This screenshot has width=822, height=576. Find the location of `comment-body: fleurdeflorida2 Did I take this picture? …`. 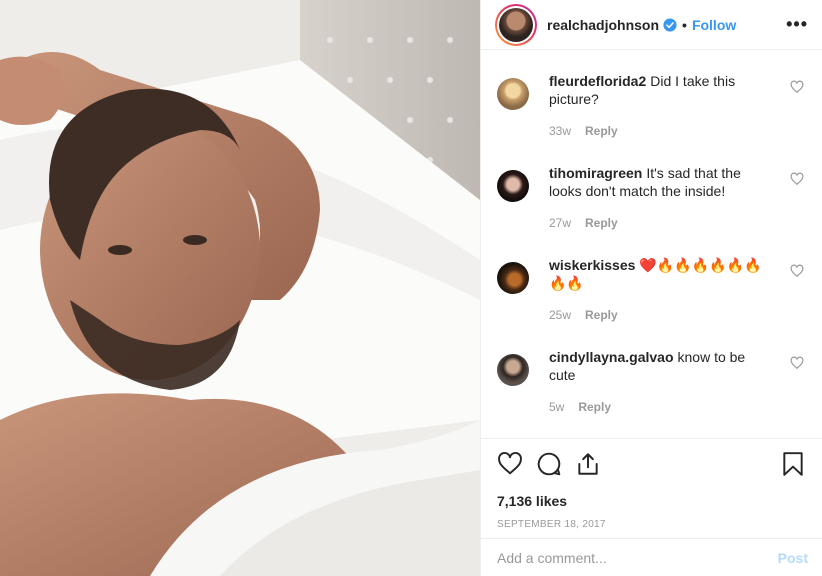

comment-body: fleurdeflorida2 Did I take this picture? … is located at coordinates (657, 112).